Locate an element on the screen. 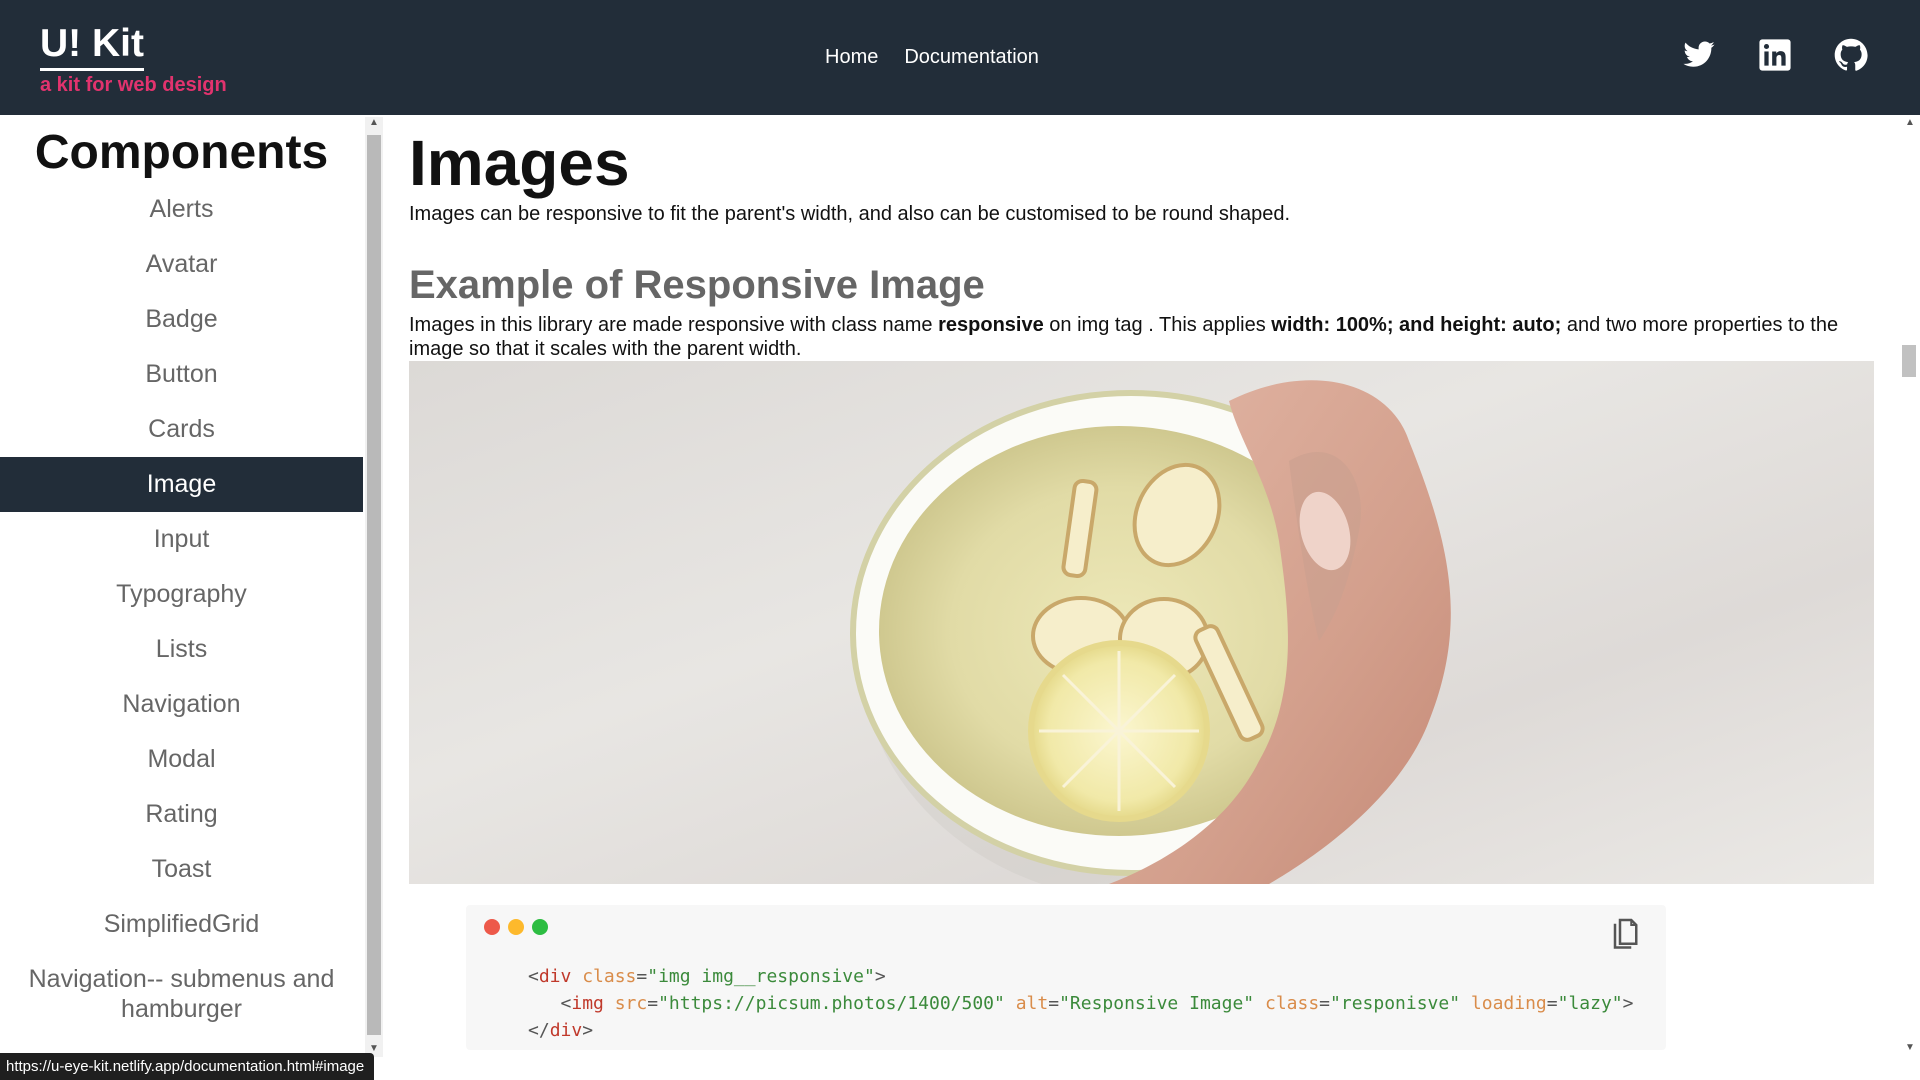  code-token: </ is located at coordinates (539, 1030).